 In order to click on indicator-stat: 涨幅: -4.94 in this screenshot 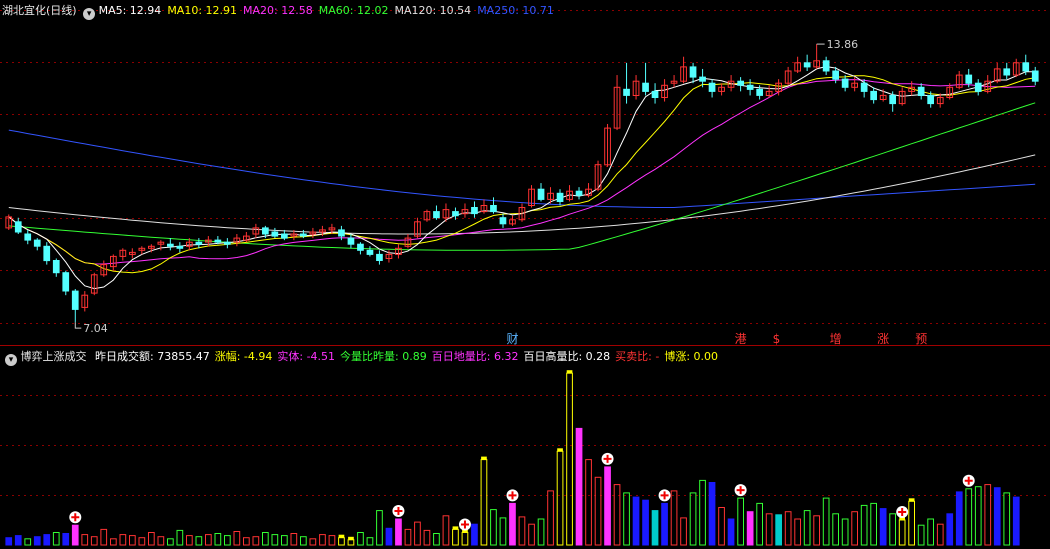, I will do `click(243, 356)`.